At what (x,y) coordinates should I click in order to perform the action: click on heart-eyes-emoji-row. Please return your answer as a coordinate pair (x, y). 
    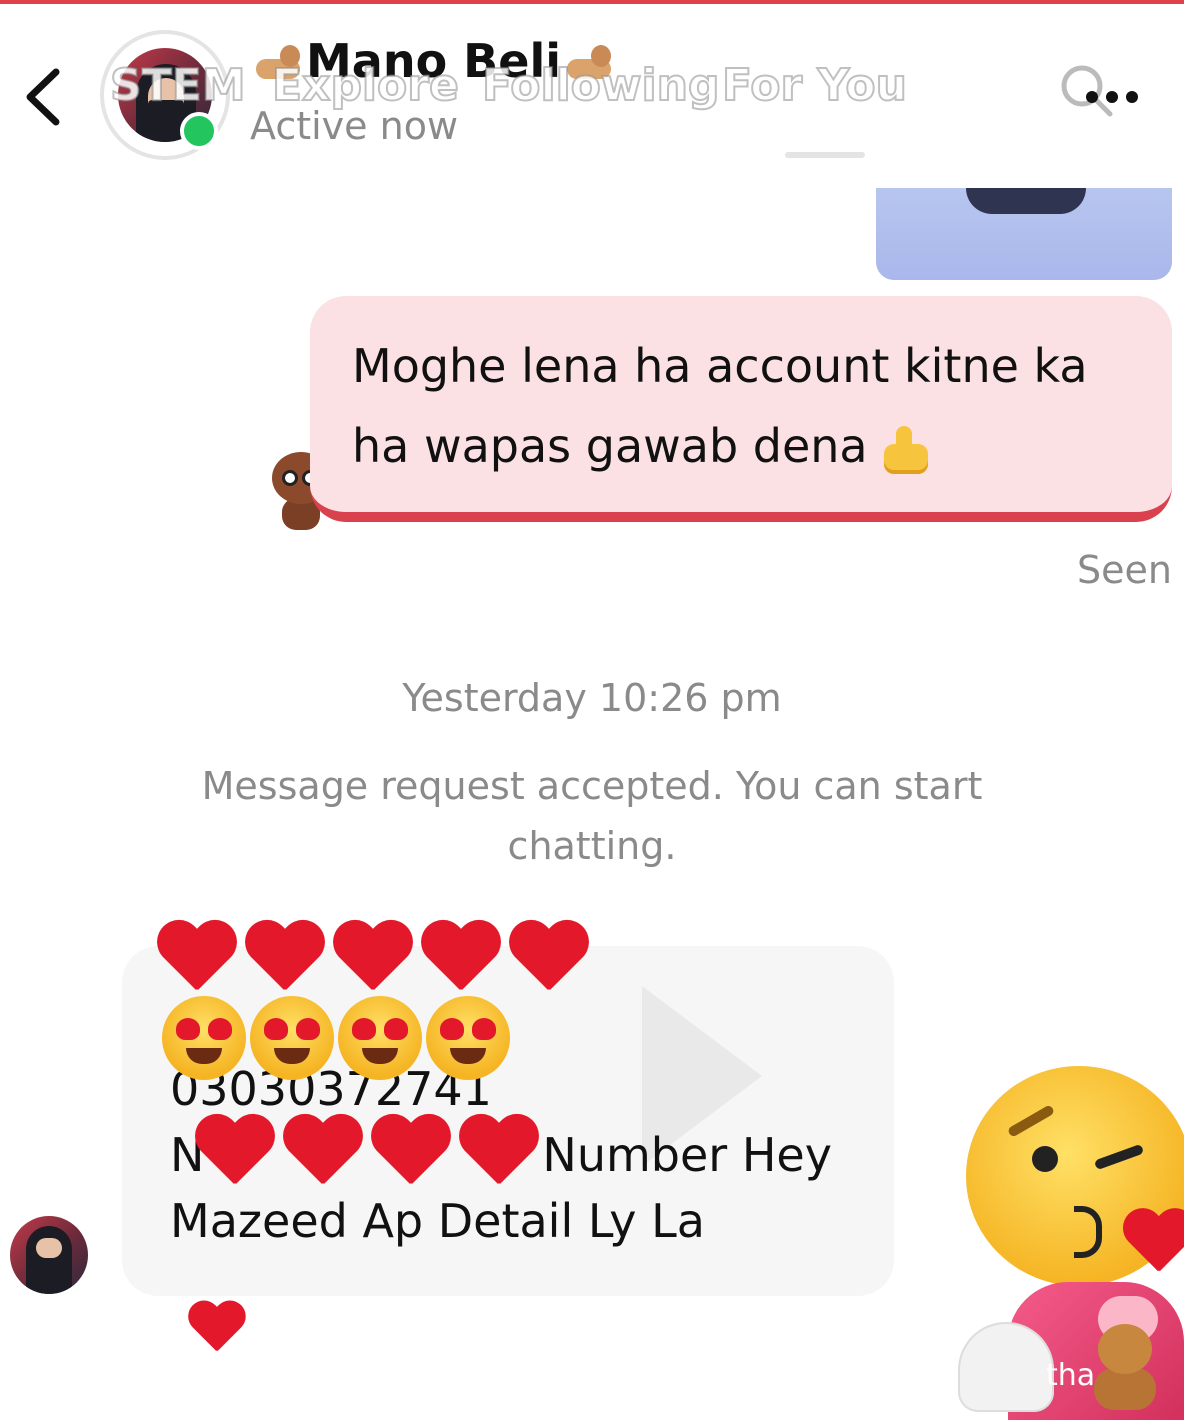
    Looking at the image, I should click on (338, 1040).